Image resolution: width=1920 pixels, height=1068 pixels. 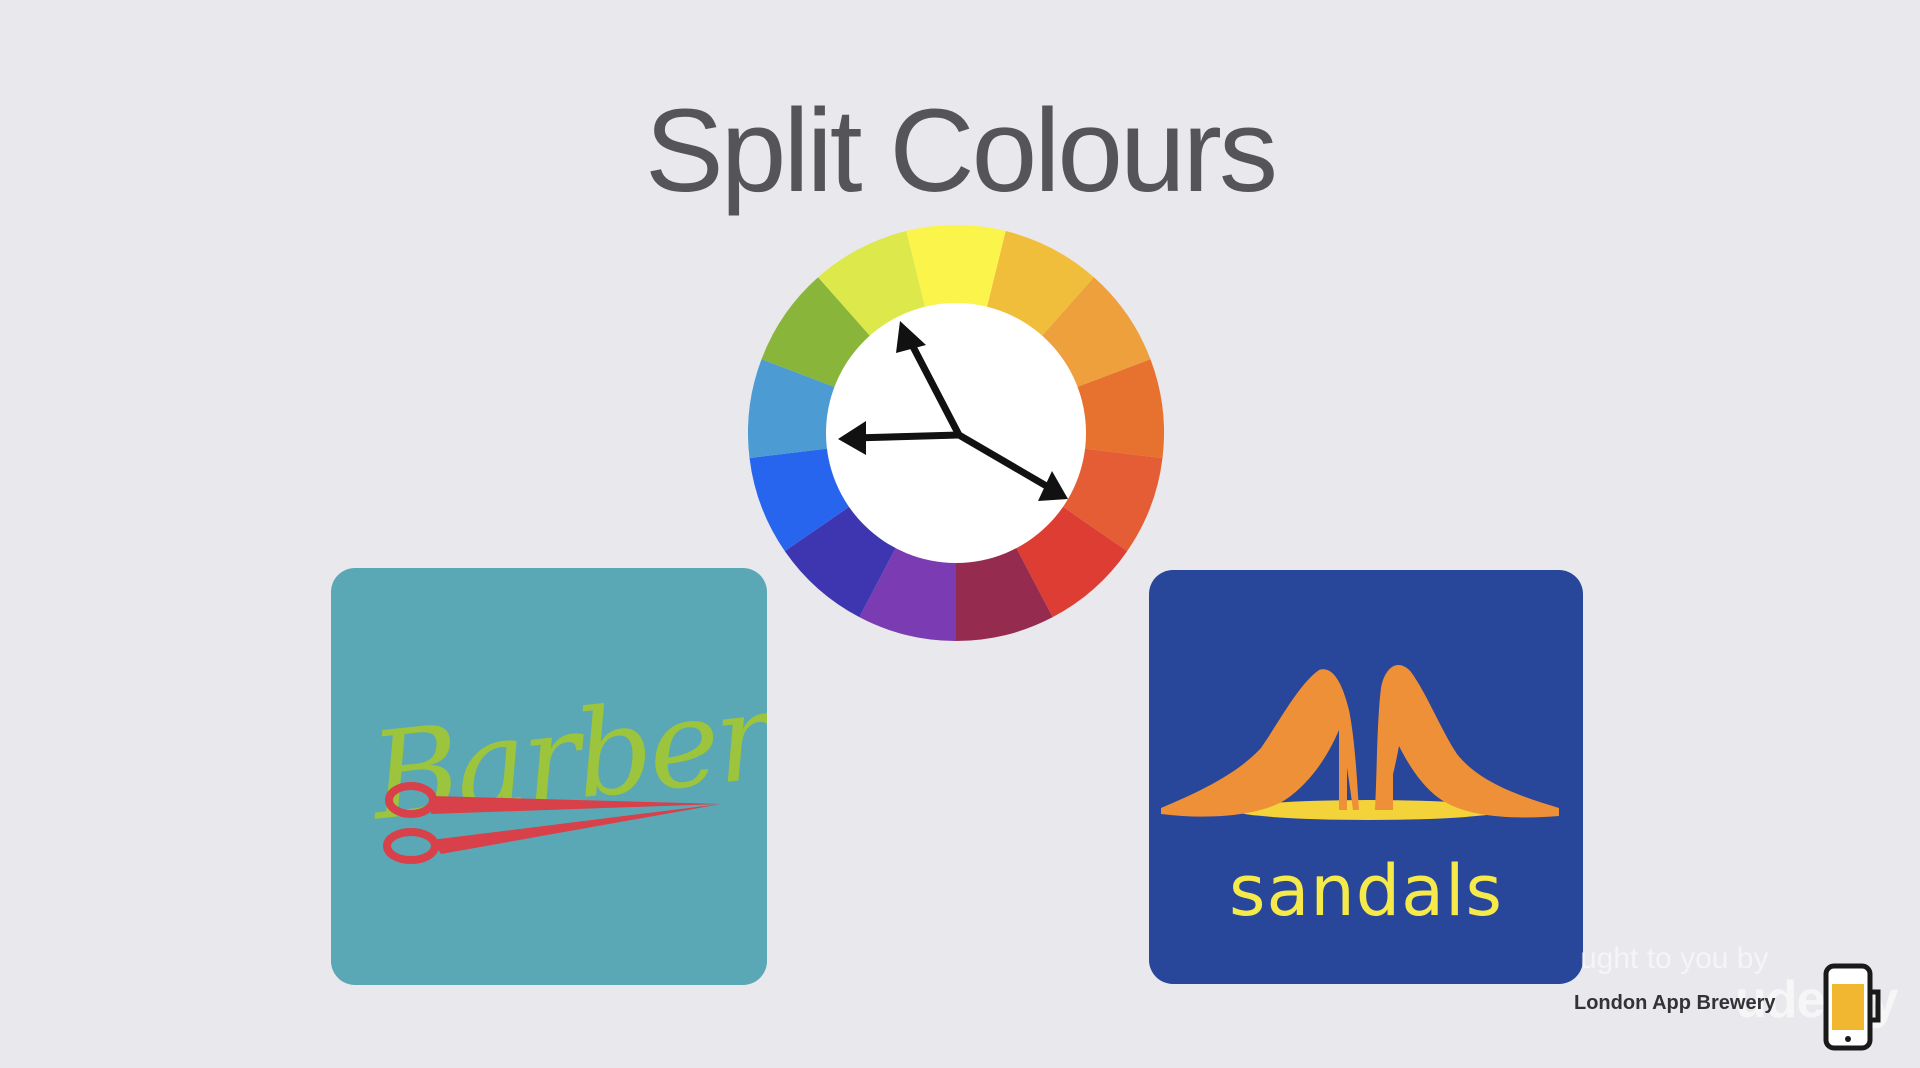 I want to click on sandals-wordmark: sandals, so click(x=1366, y=891).